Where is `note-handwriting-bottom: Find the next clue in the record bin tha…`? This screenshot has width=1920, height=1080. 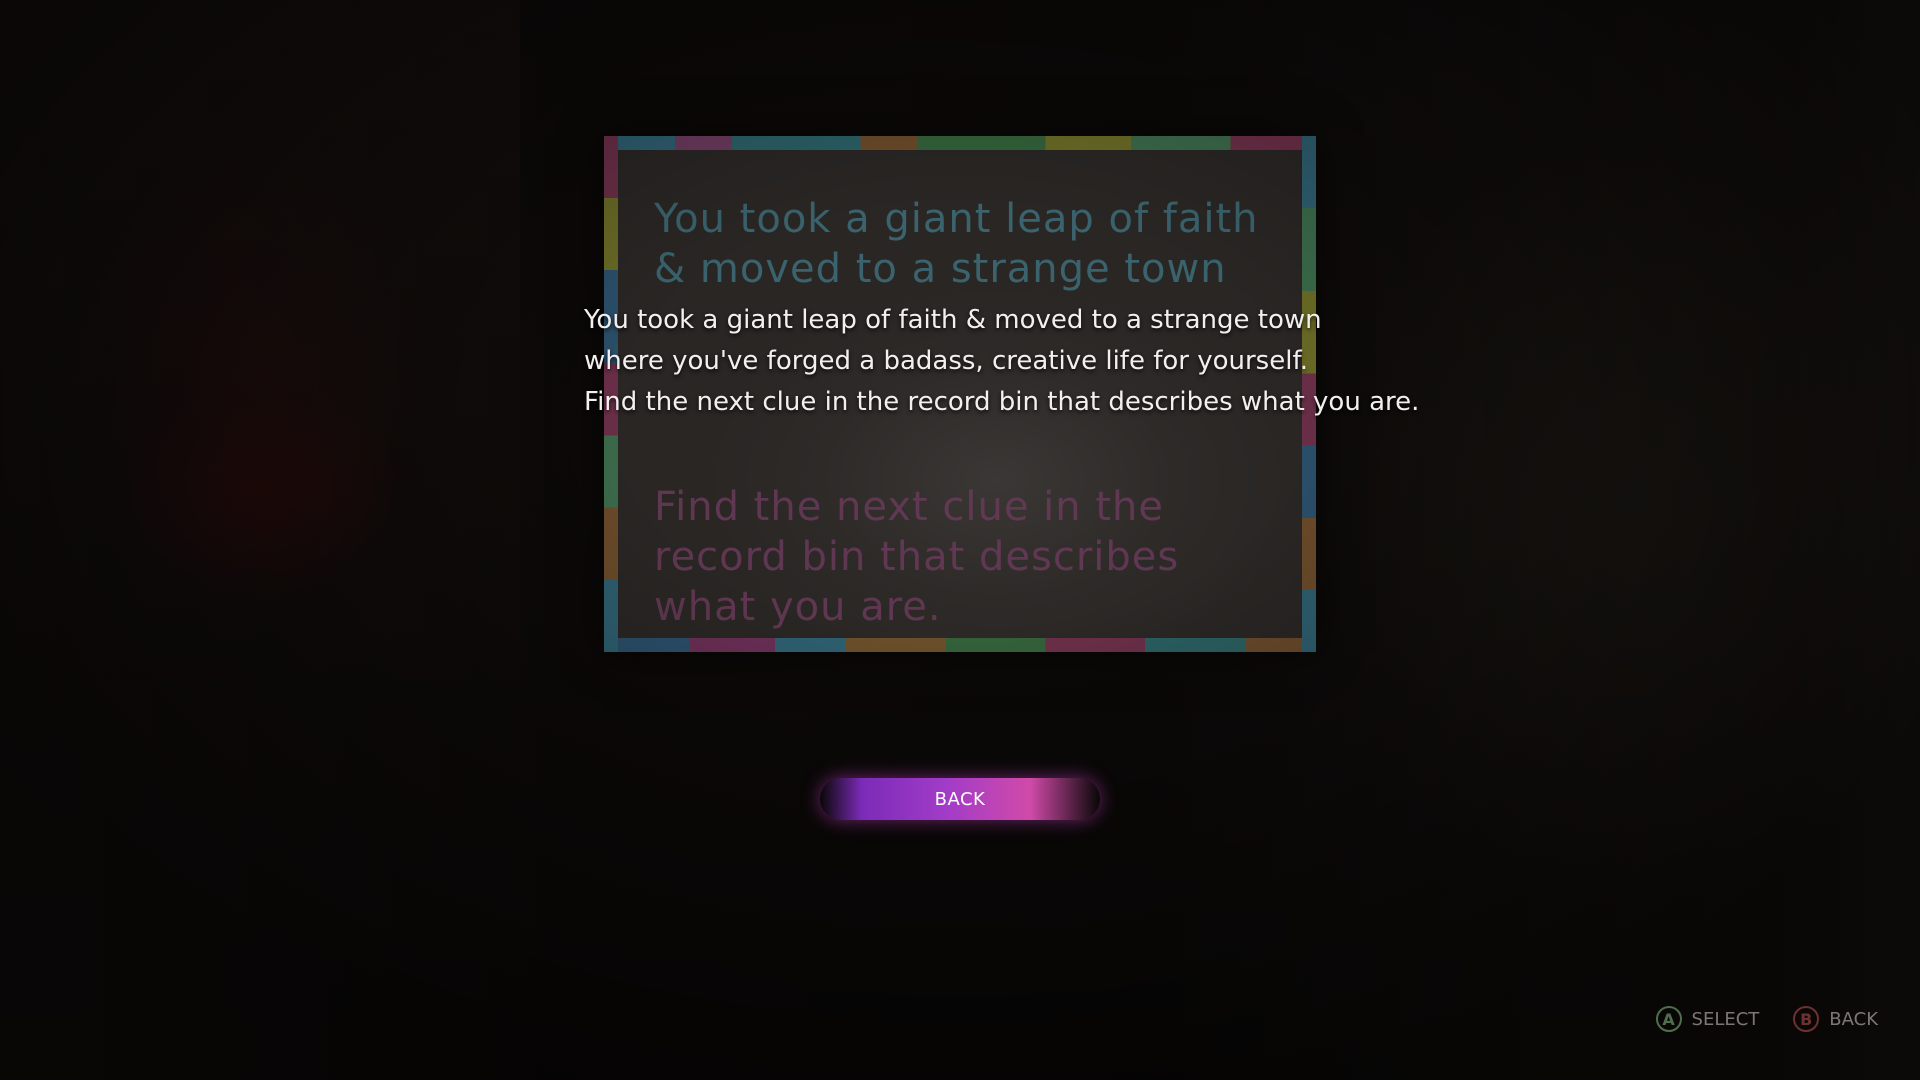 note-handwriting-bottom: Find the next clue in the record bin tha… is located at coordinates (917, 557).